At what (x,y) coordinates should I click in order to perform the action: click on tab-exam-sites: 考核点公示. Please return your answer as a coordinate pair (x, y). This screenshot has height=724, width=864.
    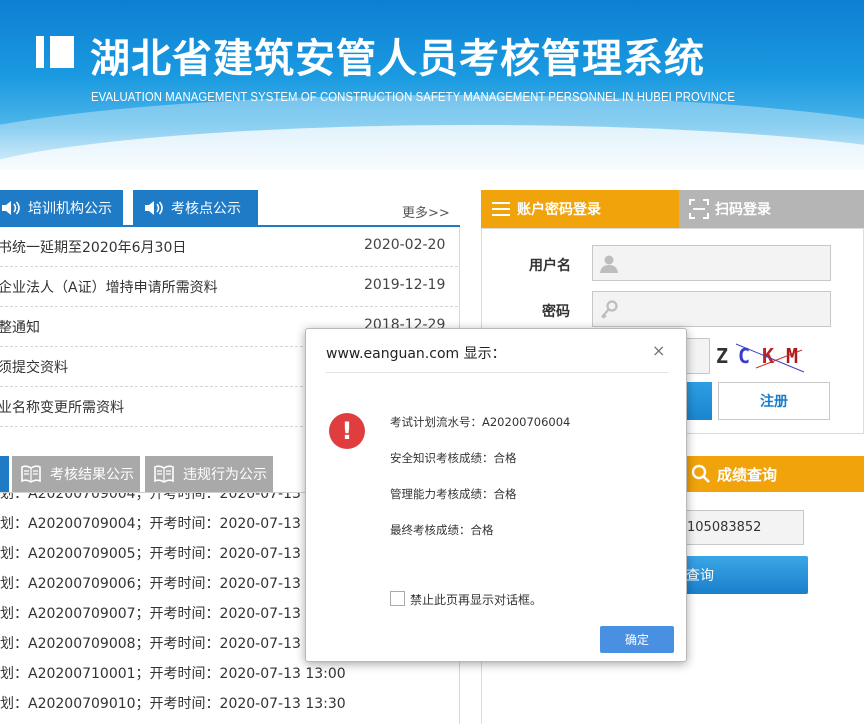
    Looking at the image, I should click on (195, 207).